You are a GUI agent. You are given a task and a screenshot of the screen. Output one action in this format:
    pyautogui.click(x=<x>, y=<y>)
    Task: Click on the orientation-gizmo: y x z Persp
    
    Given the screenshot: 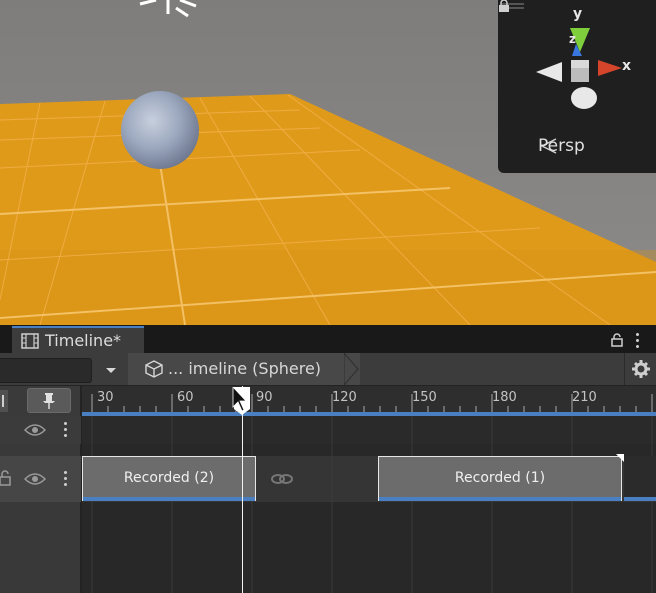 What is the action you would take?
    pyautogui.click(x=577, y=86)
    